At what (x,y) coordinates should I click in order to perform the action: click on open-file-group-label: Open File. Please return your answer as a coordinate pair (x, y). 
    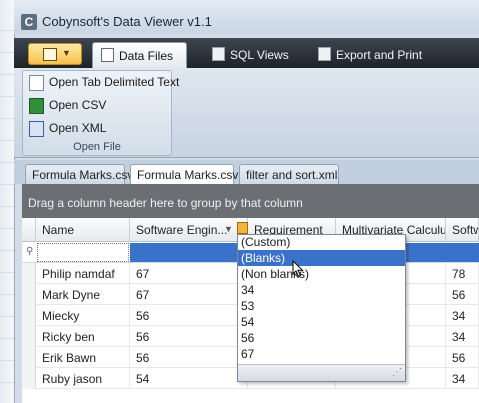
    Looking at the image, I should click on (97, 147).